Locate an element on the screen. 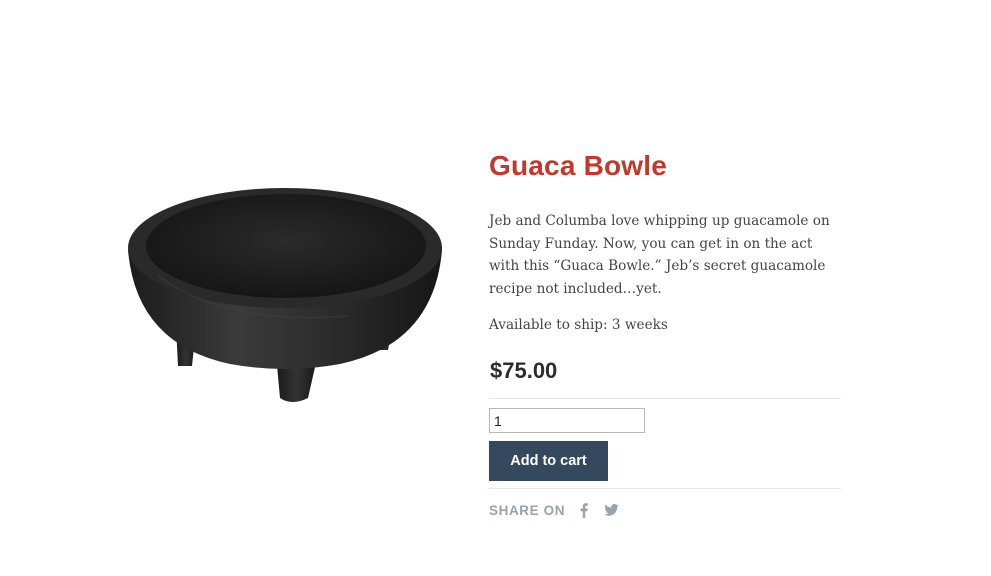 The image size is (991, 576). share-bar: SHARE ON is located at coordinates (554, 510).